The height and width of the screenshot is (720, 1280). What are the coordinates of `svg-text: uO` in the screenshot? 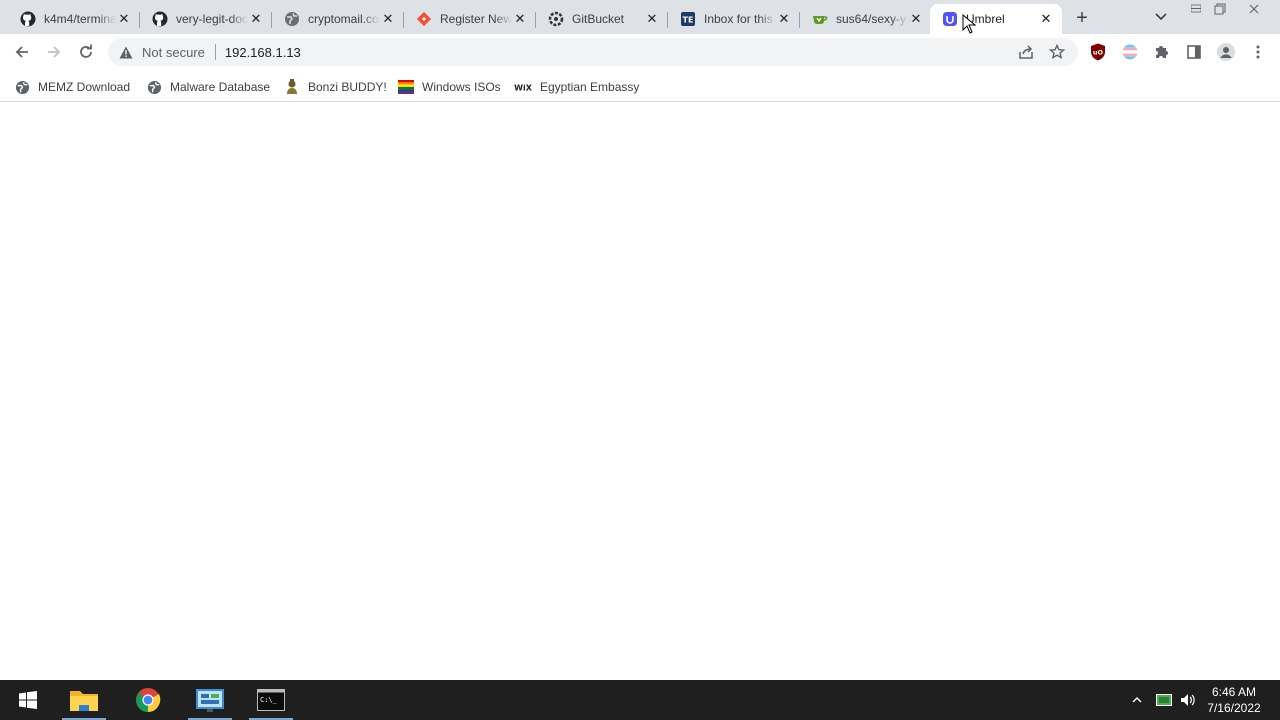 It's located at (1098, 53).